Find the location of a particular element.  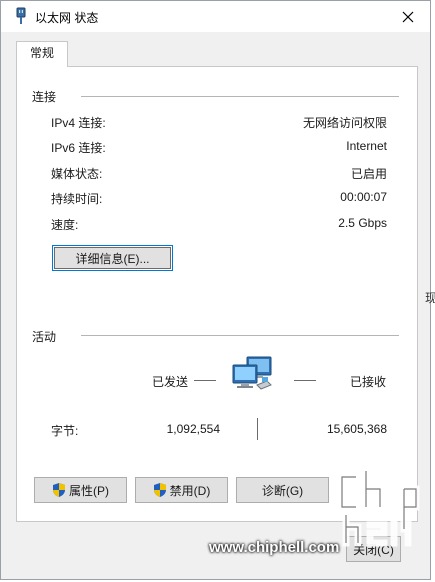

activity-group-title: 活动 is located at coordinates (44, 337).